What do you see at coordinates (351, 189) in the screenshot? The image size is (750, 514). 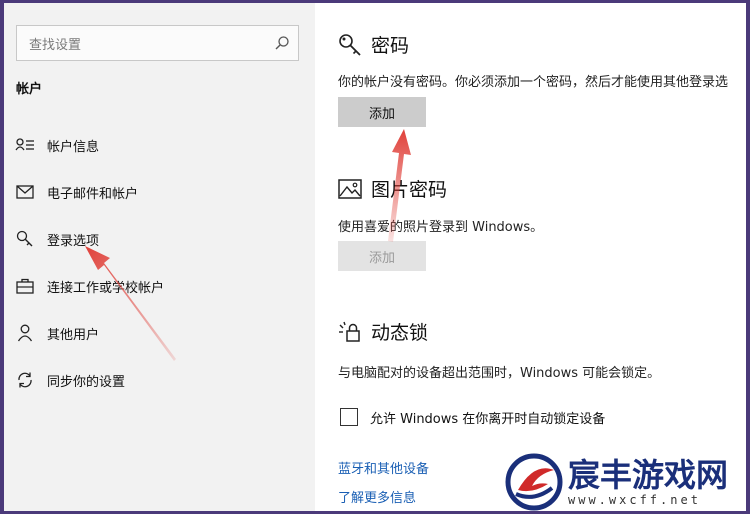 I see `picture-icon` at bounding box center [351, 189].